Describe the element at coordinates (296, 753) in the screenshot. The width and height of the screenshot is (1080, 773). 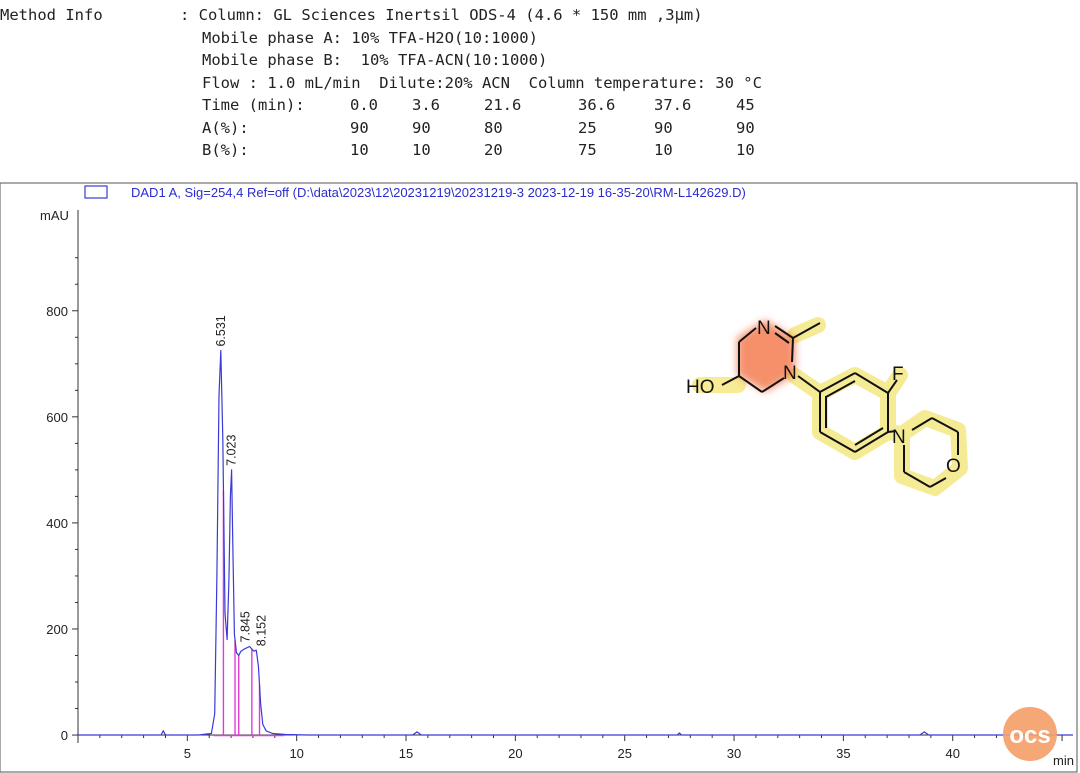
I see `x-tick-label: 10` at that location.